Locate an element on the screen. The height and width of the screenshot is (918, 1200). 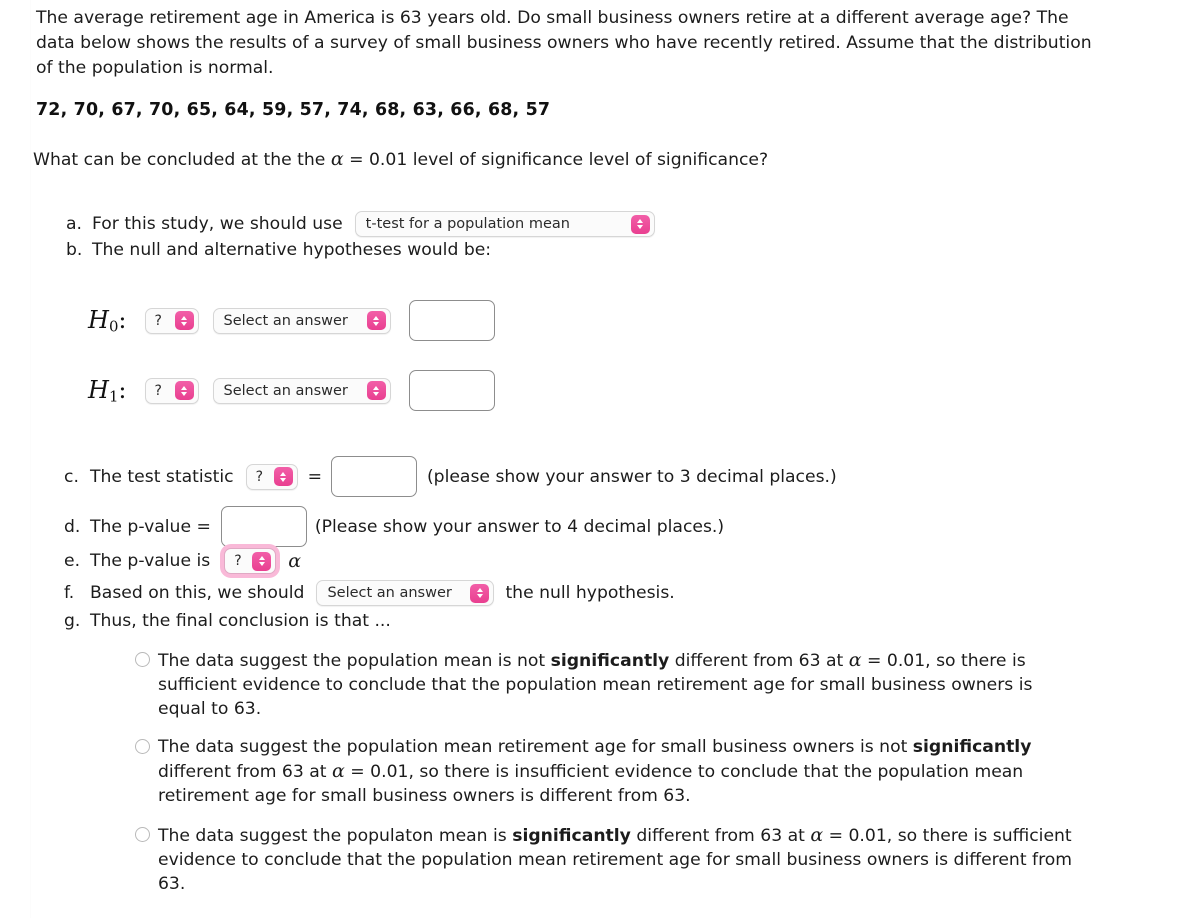
hypothesis-null-row: H0: ? Select an answer is located at coordinates (291, 320).